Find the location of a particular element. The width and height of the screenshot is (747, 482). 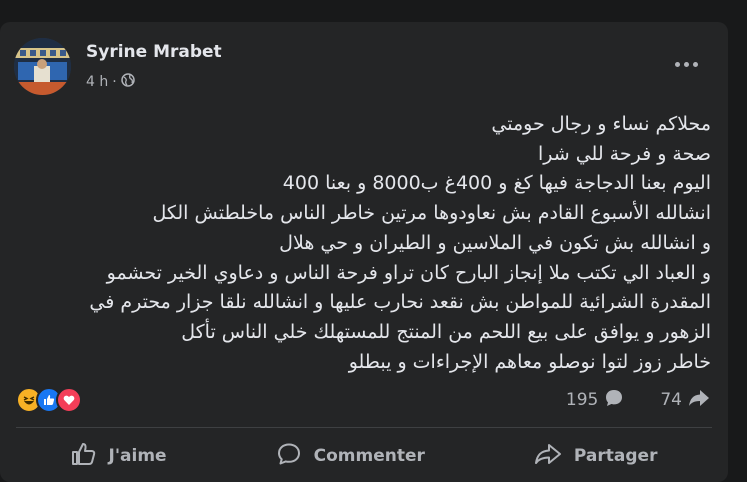

love-icon is located at coordinates (69, 400).